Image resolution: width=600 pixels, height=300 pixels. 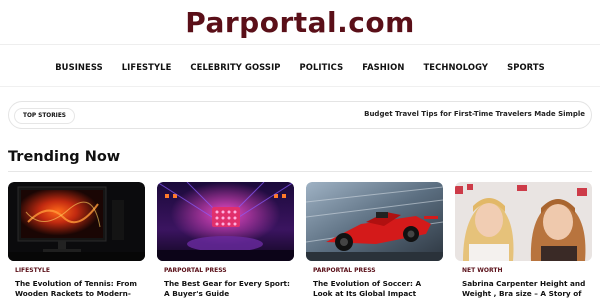 I want to click on site-logo: Parportal.com, so click(x=300, y=22).